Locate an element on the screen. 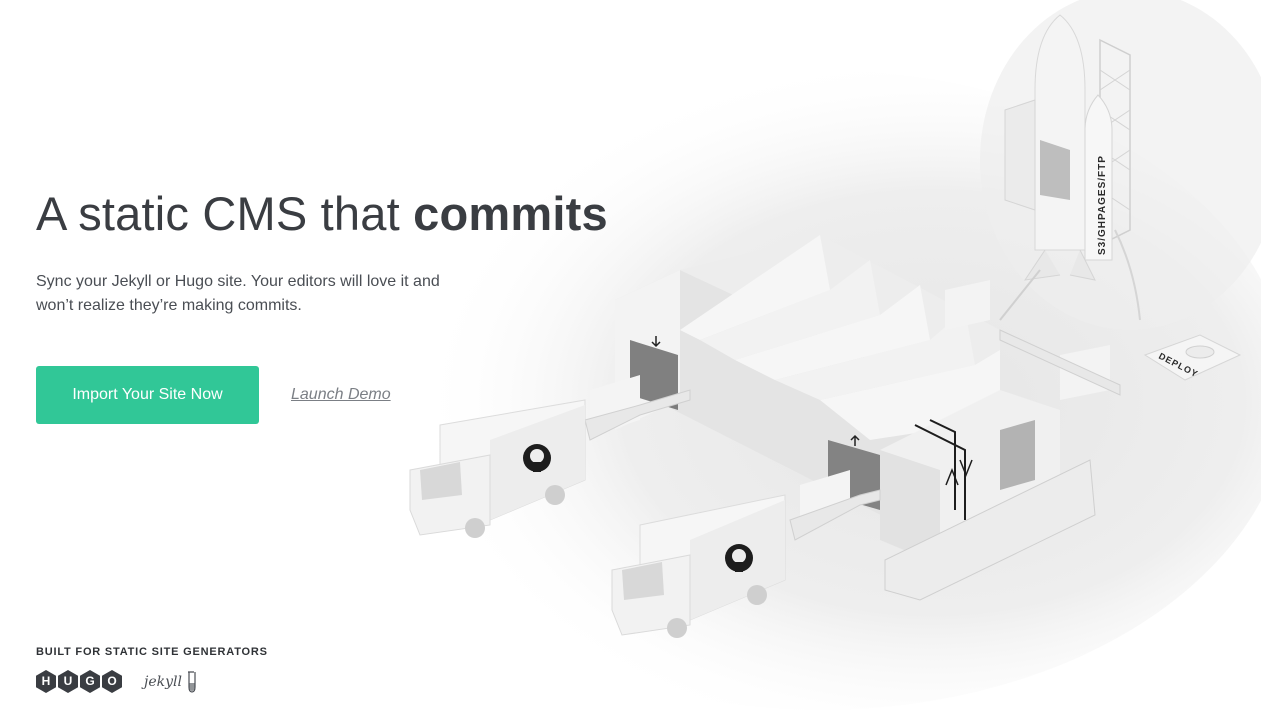 This screenshot has width=1261, height=711. hugo-letter: U is located at coordinates (68, 681).